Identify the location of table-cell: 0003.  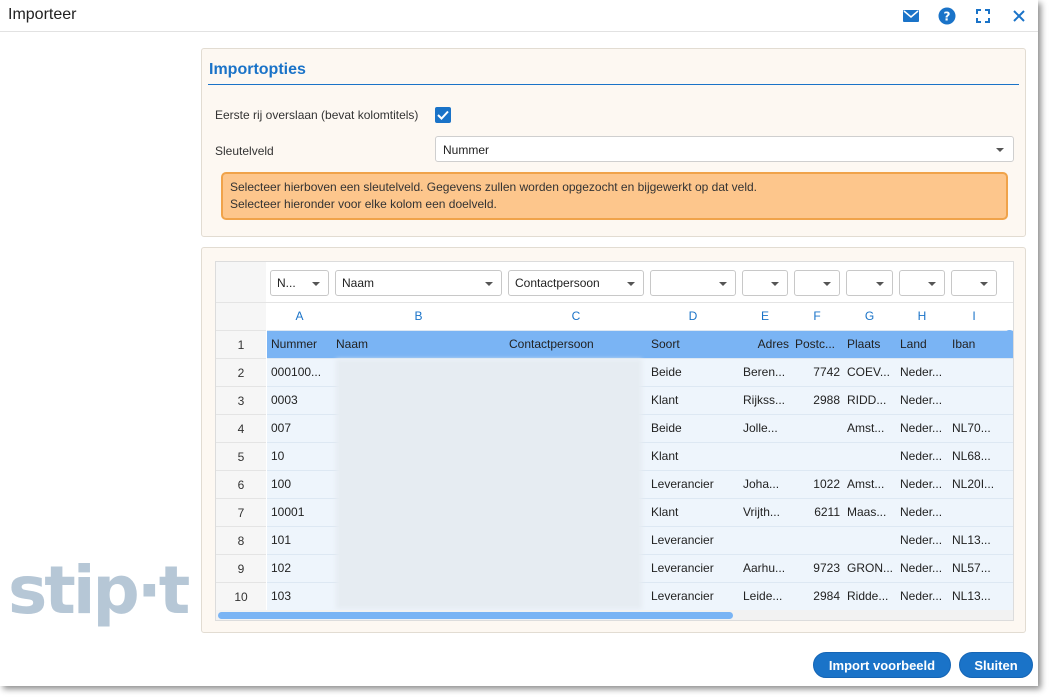
(284, 400).